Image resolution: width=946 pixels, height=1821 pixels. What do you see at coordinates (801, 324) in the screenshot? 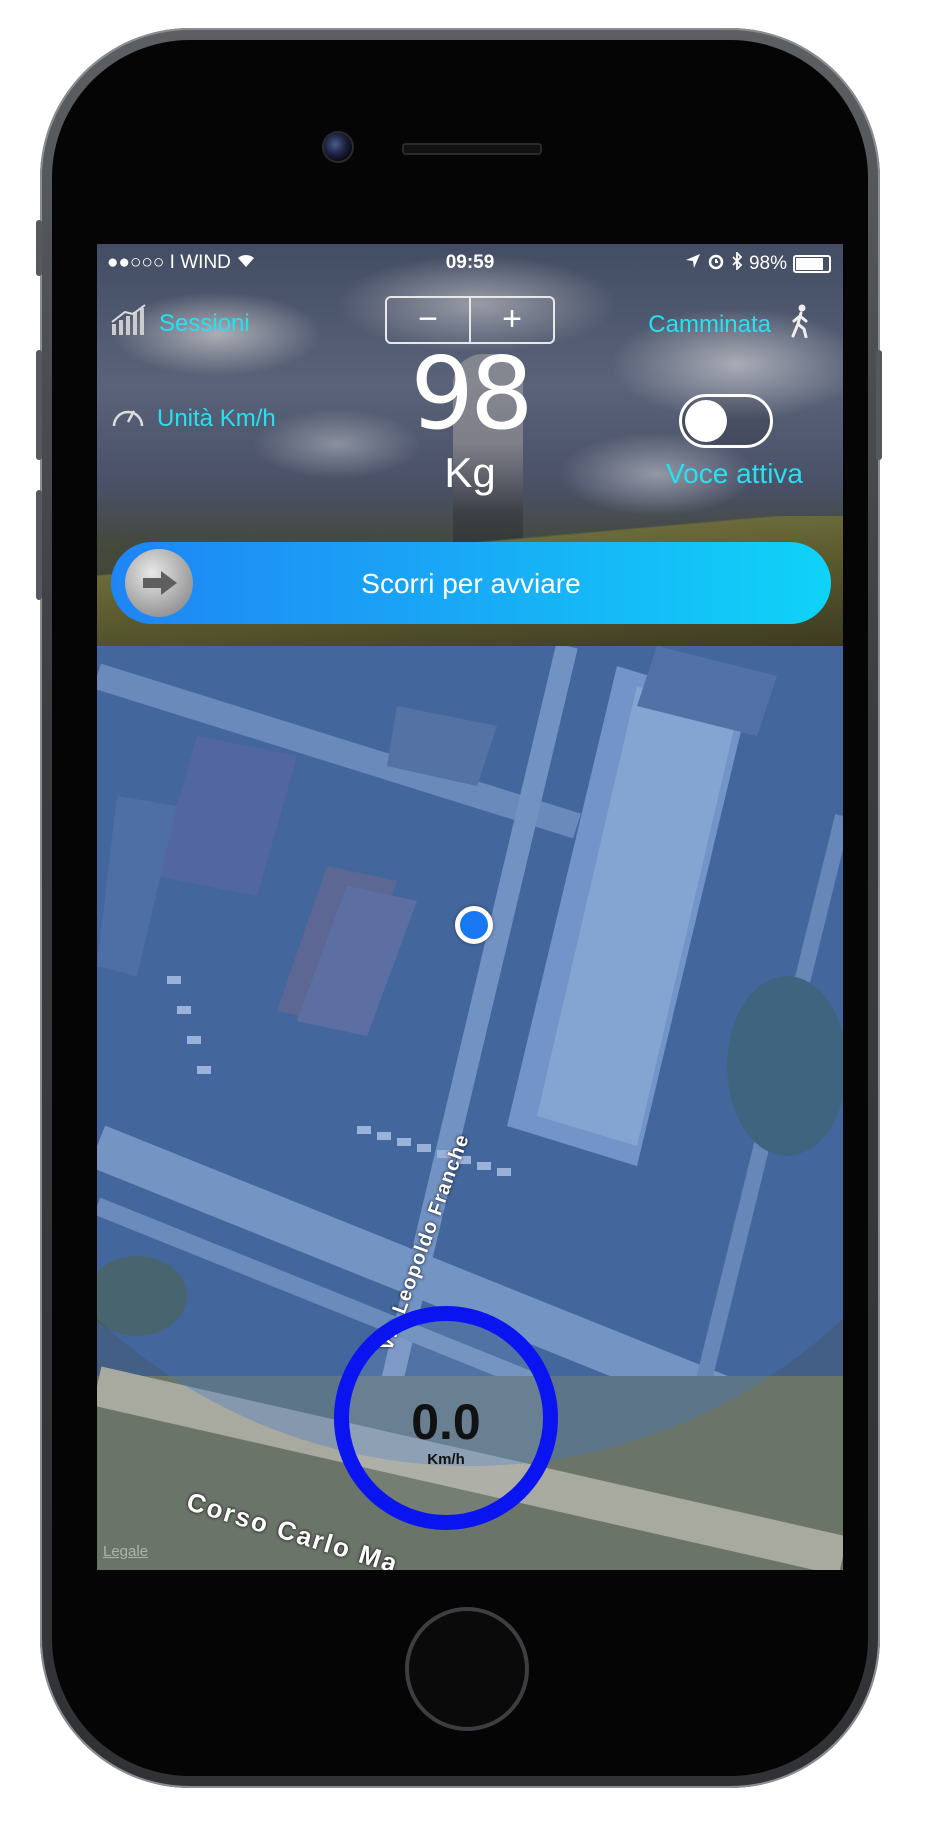
I see `walking-icon` at bounding box center [801, 324].